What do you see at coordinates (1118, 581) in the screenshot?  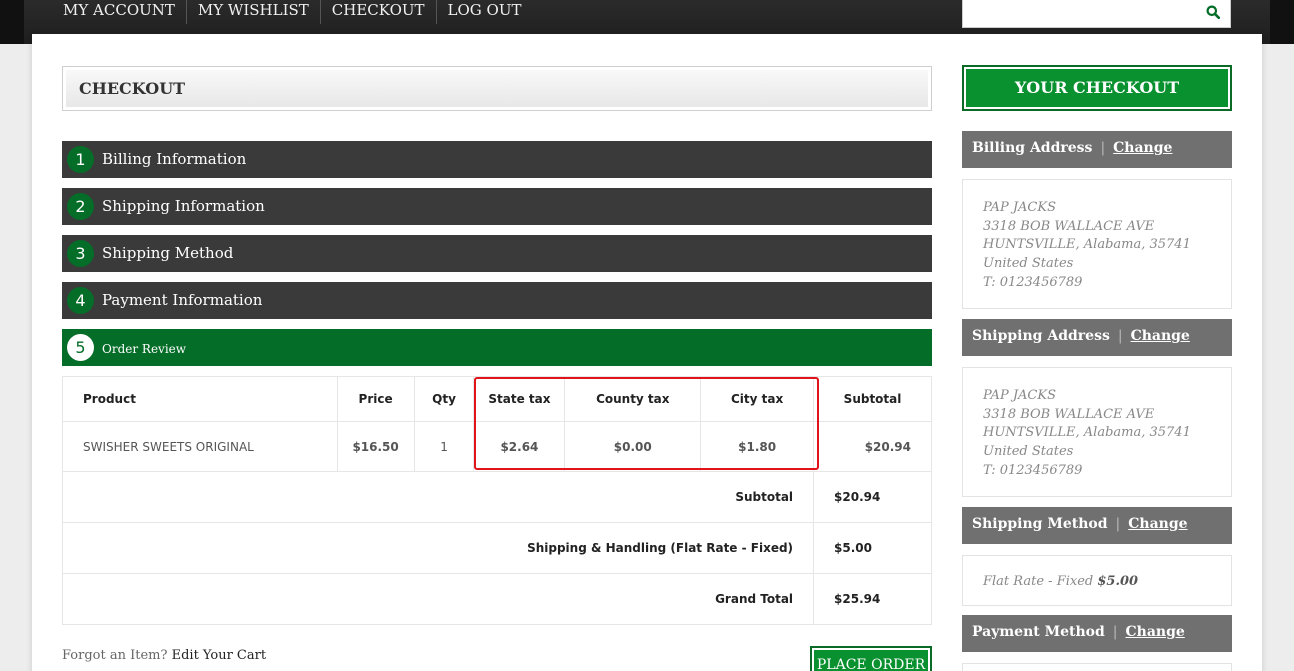 I see `shipping-method-price: $5.00` at bounding box center [1118, 581].